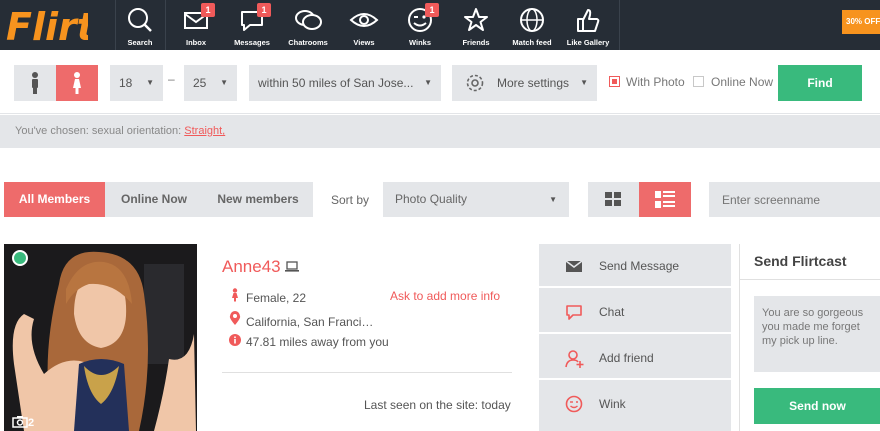 The width and height of the screenshot is (880, 431). I want to click on with-photo-label: With Photo, so click(655, 82).